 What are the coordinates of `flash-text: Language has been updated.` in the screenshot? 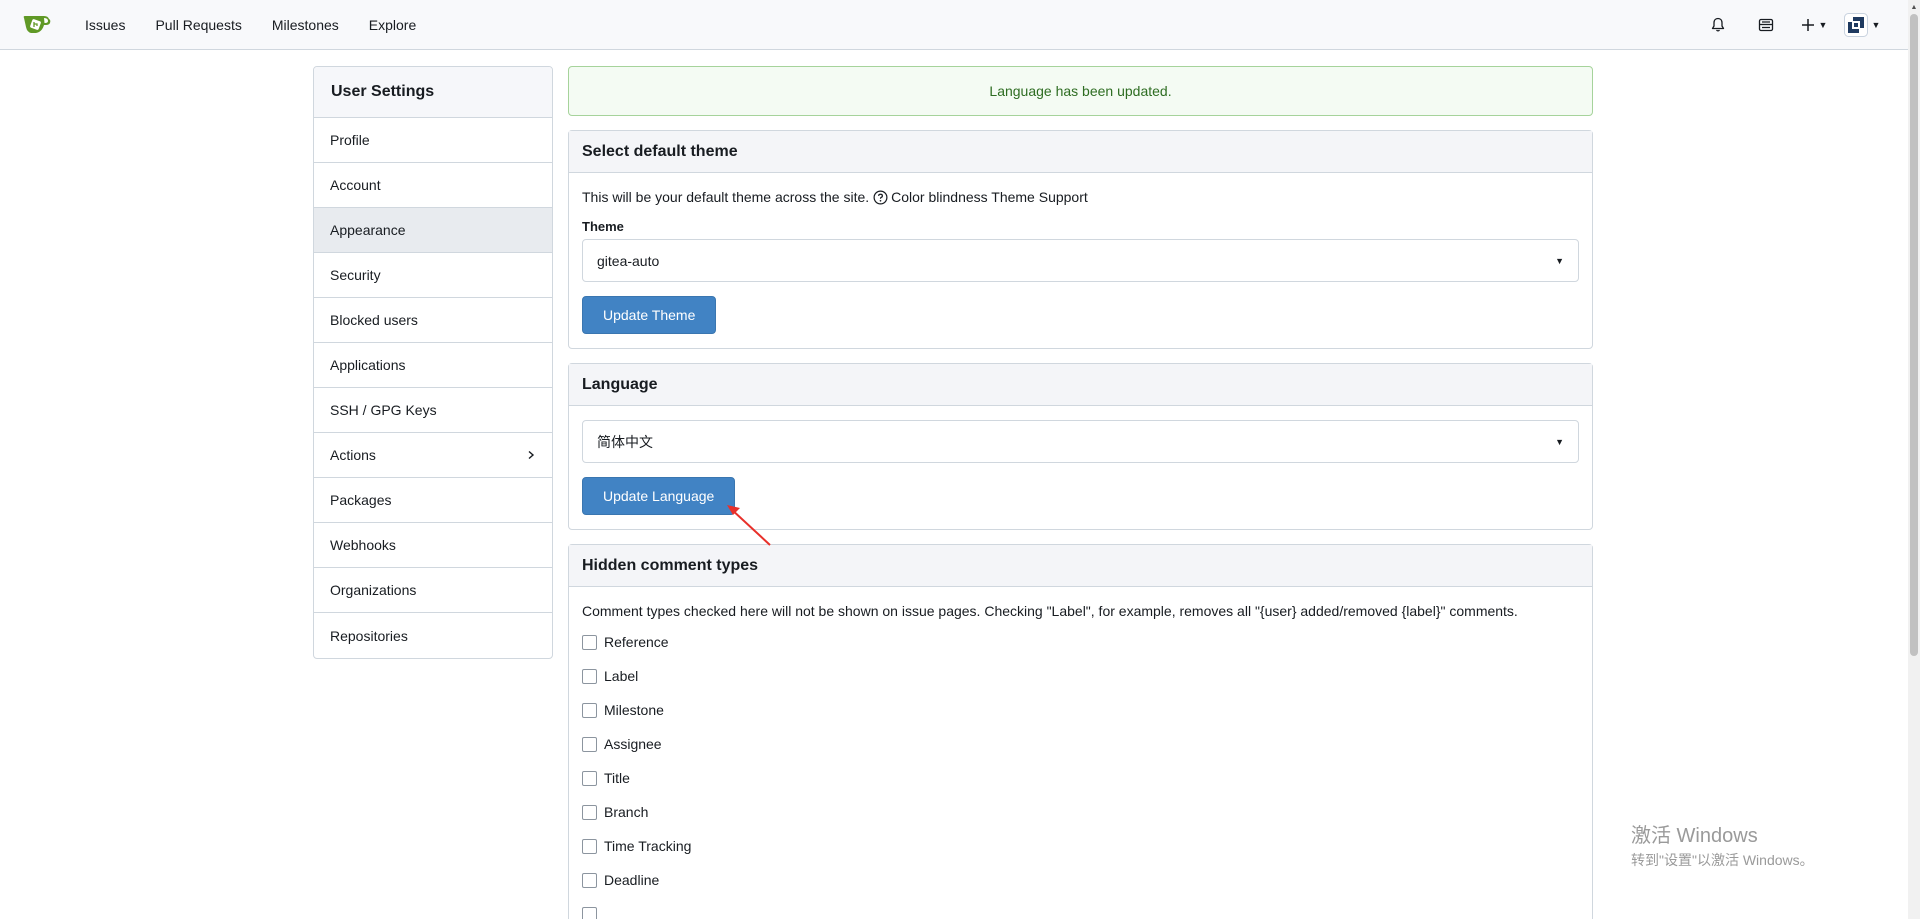 It's located at (1080, 91).